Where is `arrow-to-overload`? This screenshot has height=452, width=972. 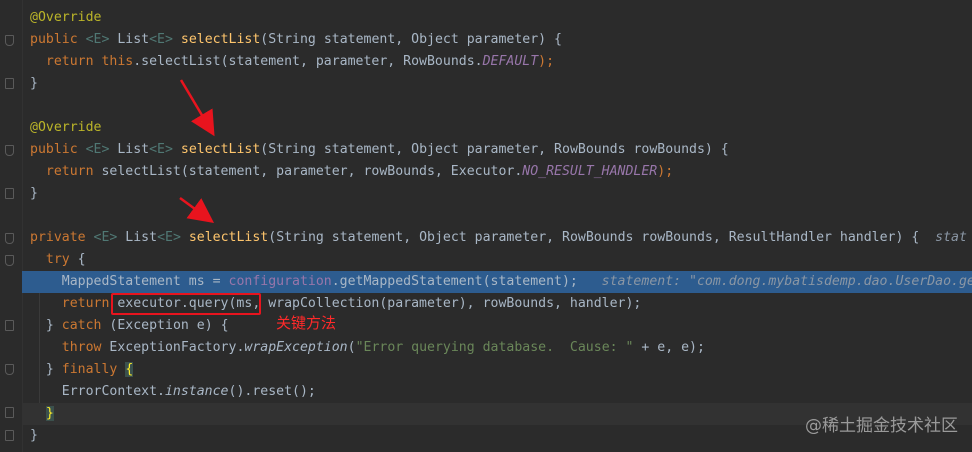
arrow-to-overload is located at coordinates (197, 108).